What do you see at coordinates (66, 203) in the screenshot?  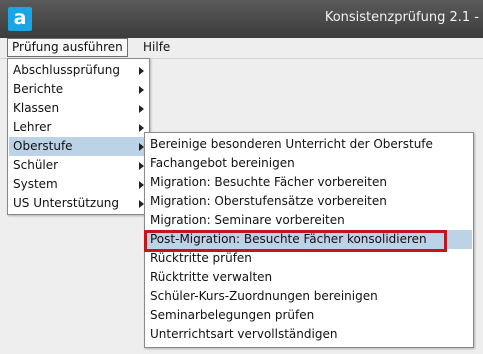 I see `menu-item-label: US Unterstützung` at bounding box center [66, 203].